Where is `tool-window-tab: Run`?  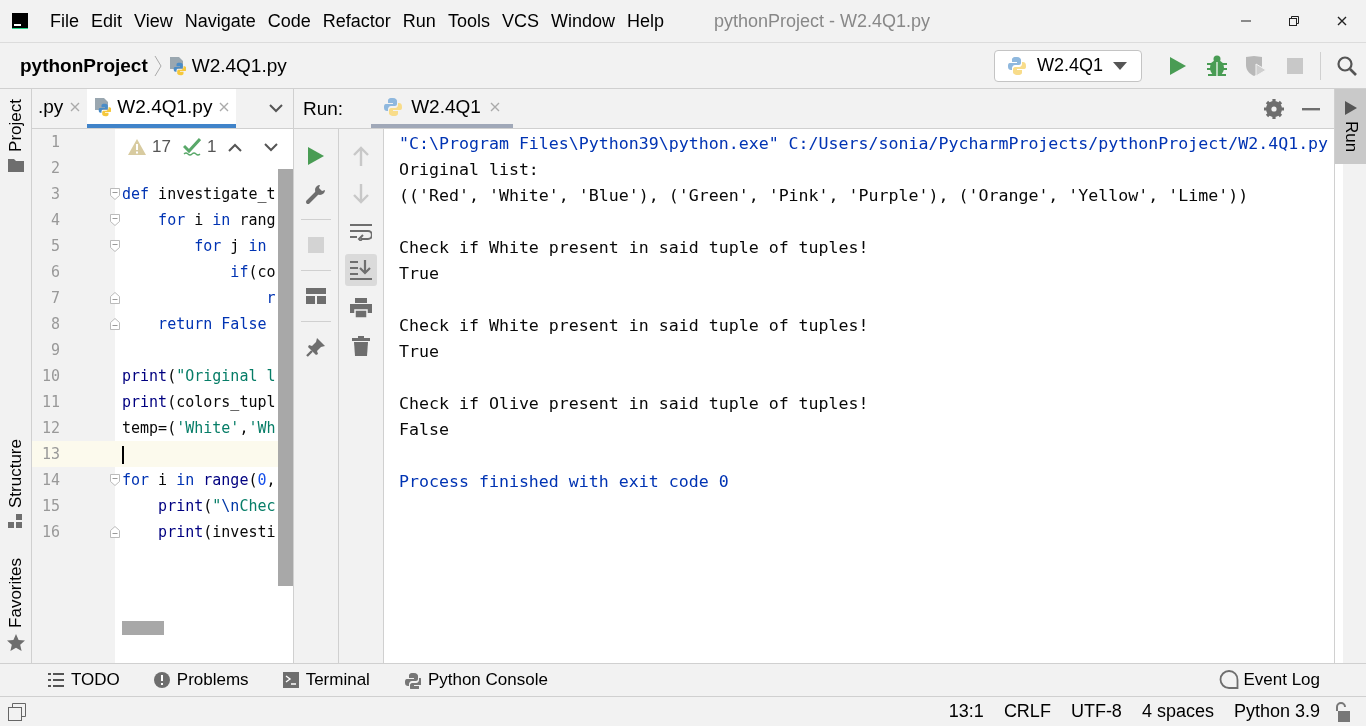
tool-window-tab: Run is located at coordinates (1350, 127).